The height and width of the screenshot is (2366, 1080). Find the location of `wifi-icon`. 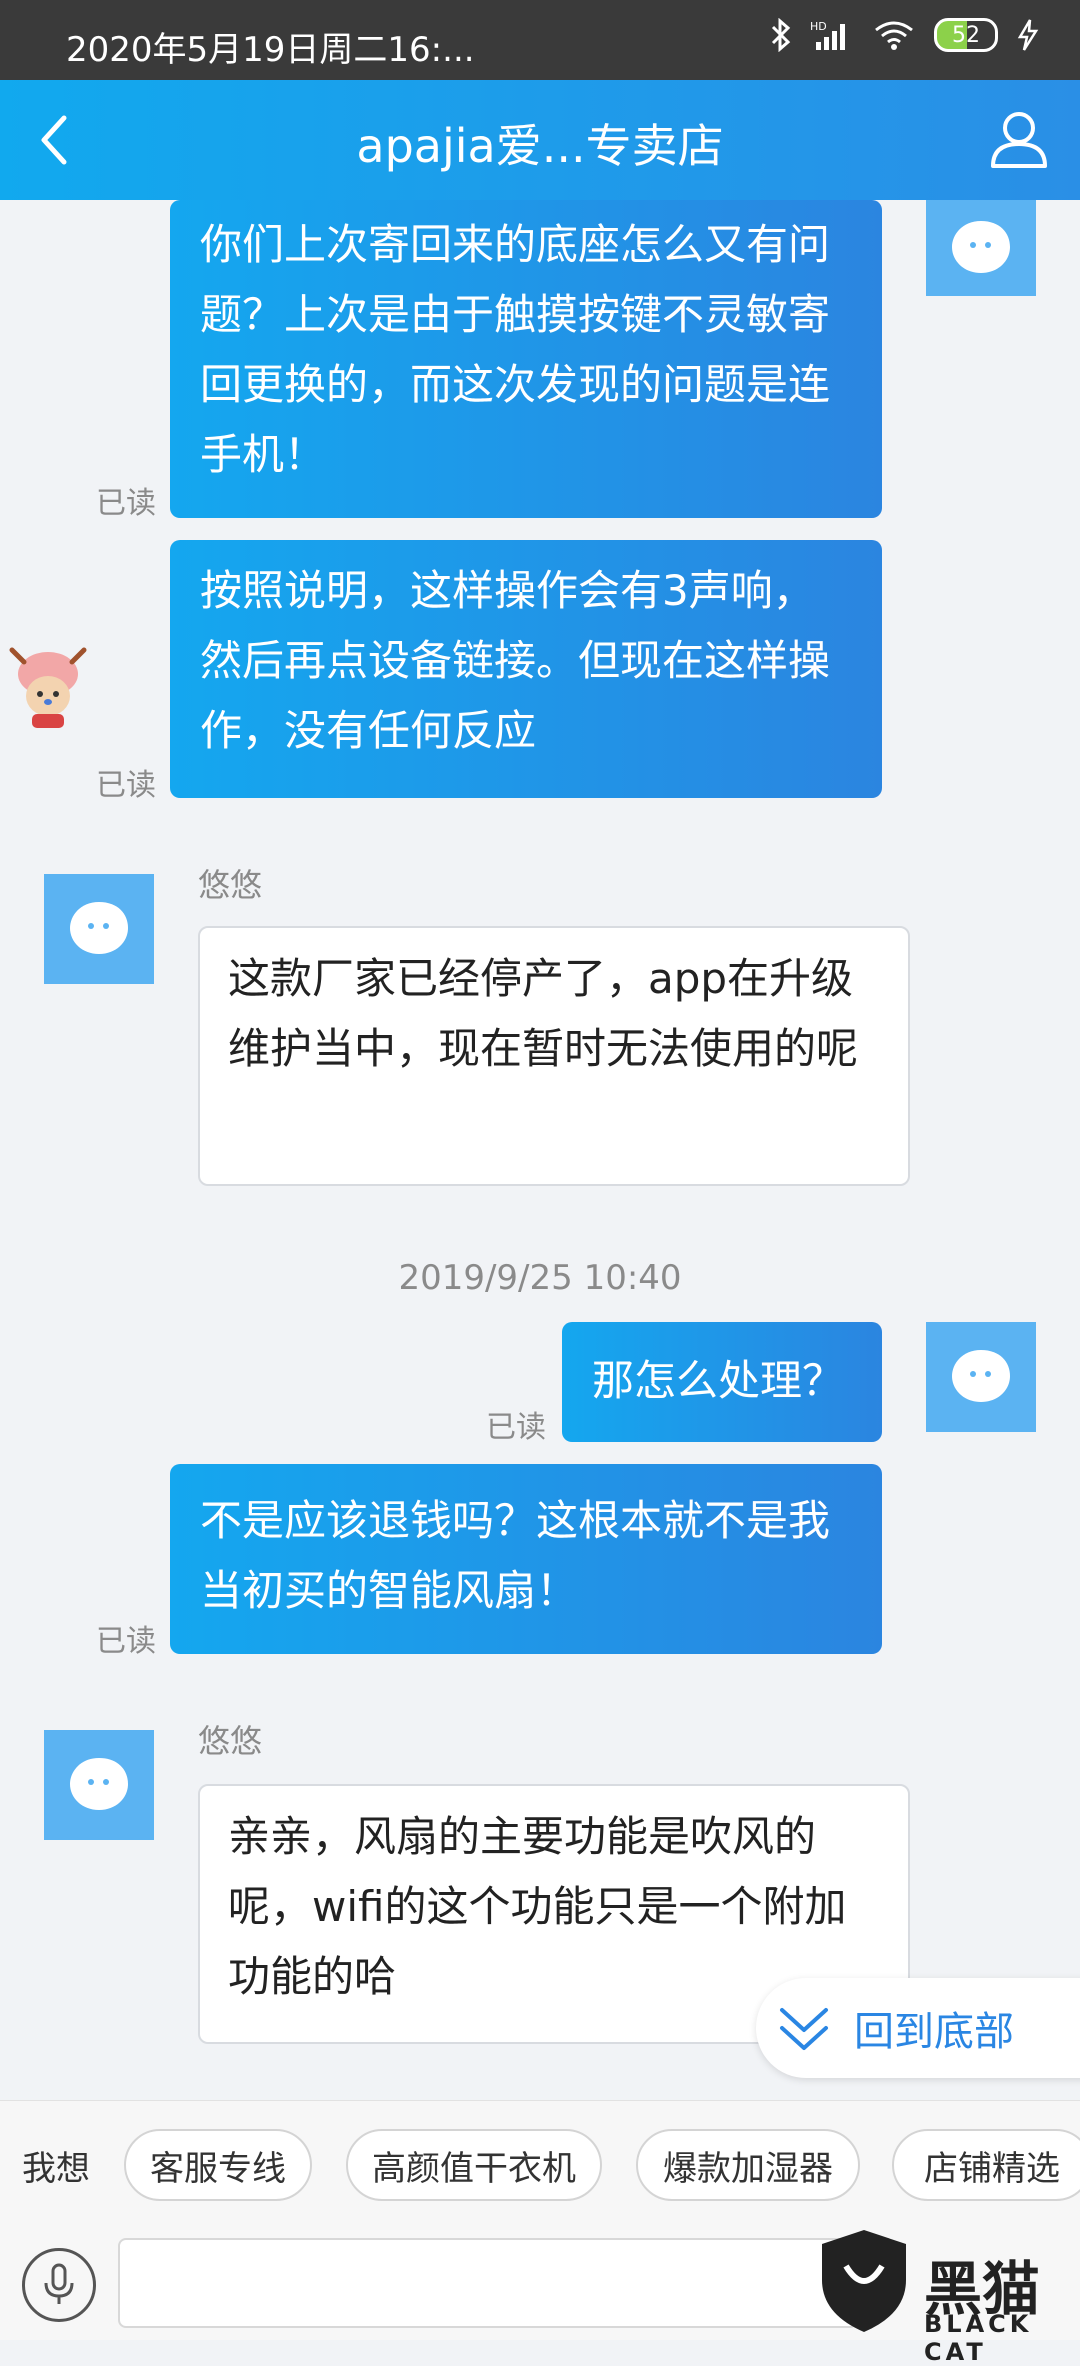

wifi-icon is located at coordinates (894, 35).